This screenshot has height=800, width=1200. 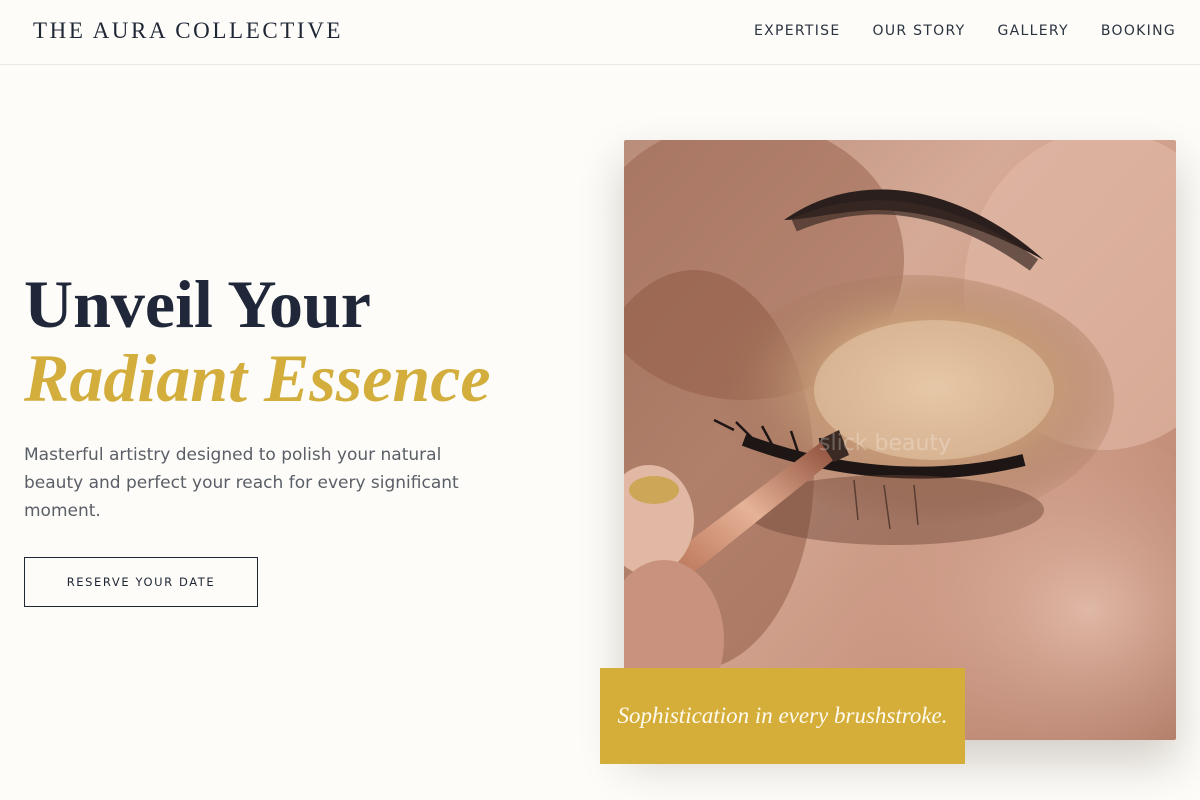 I want to click on hero-title-line1: Unveil Your, so click(x=197, y=304).